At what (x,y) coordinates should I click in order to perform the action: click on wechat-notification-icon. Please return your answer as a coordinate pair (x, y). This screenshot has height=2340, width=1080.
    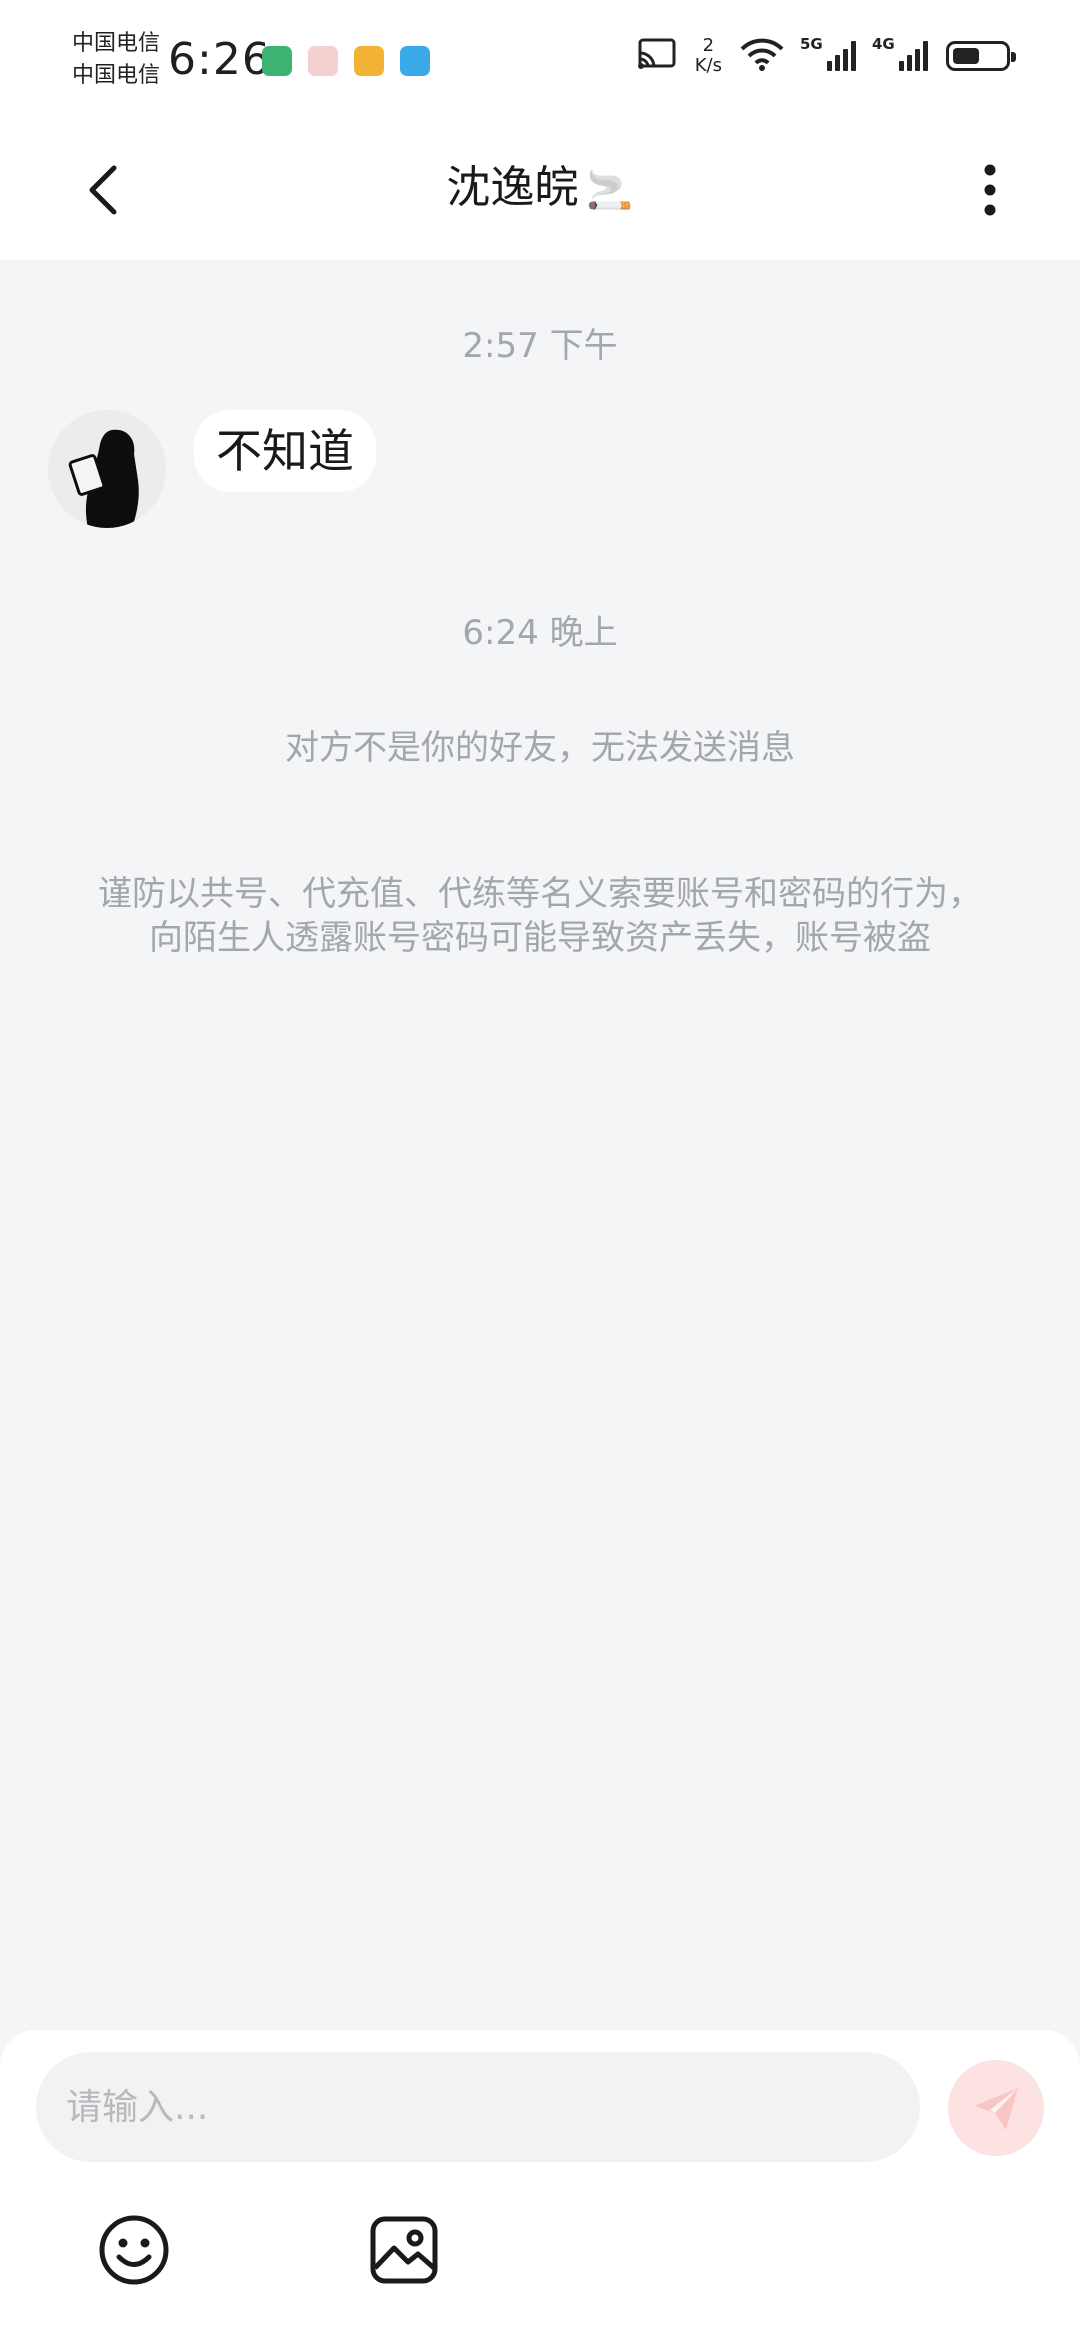
    Looking at the image, I should click on (277, 61).